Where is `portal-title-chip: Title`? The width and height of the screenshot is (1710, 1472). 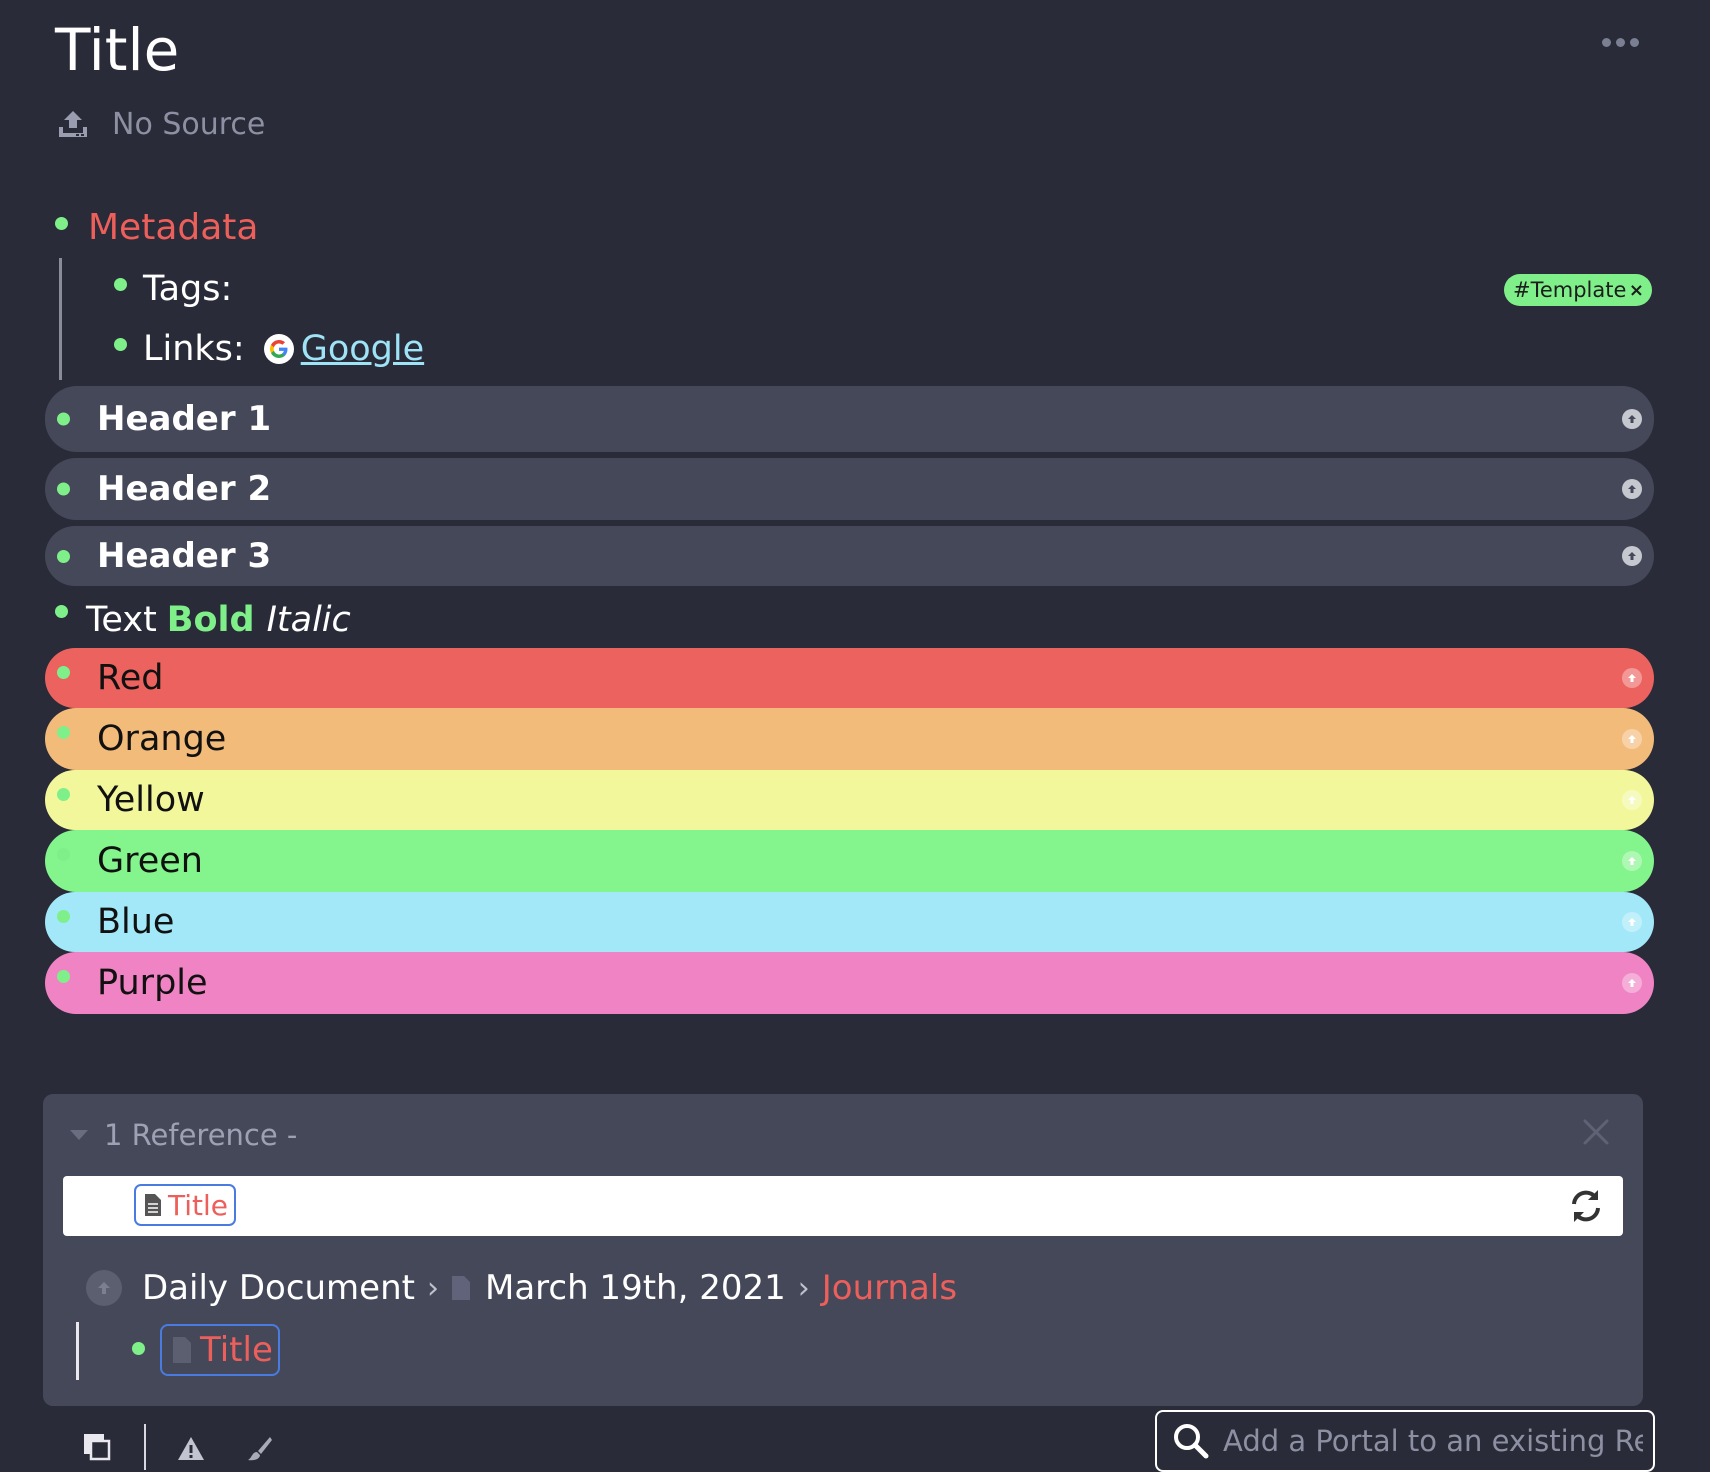 portal-title-chip: Title is located at coordinates (185, 1205).